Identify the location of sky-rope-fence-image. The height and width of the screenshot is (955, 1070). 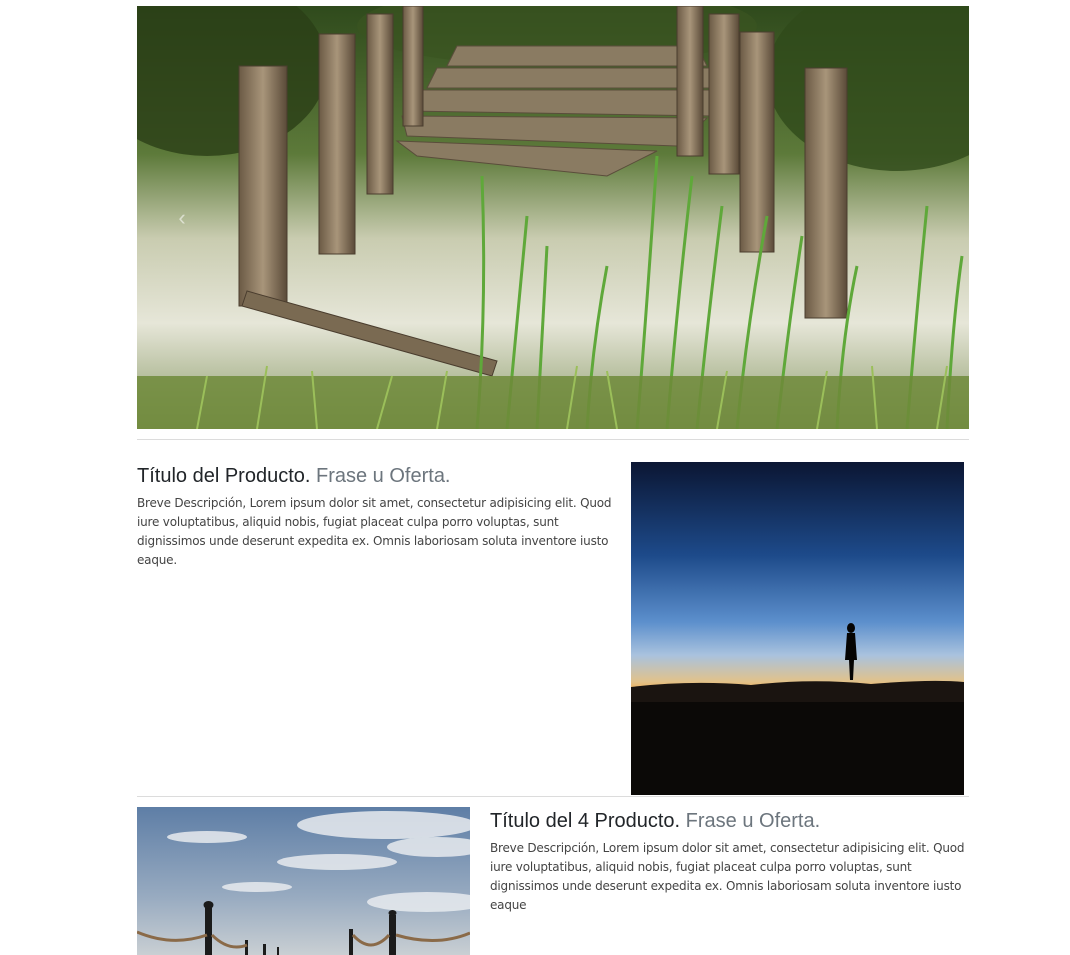
(303, 881).